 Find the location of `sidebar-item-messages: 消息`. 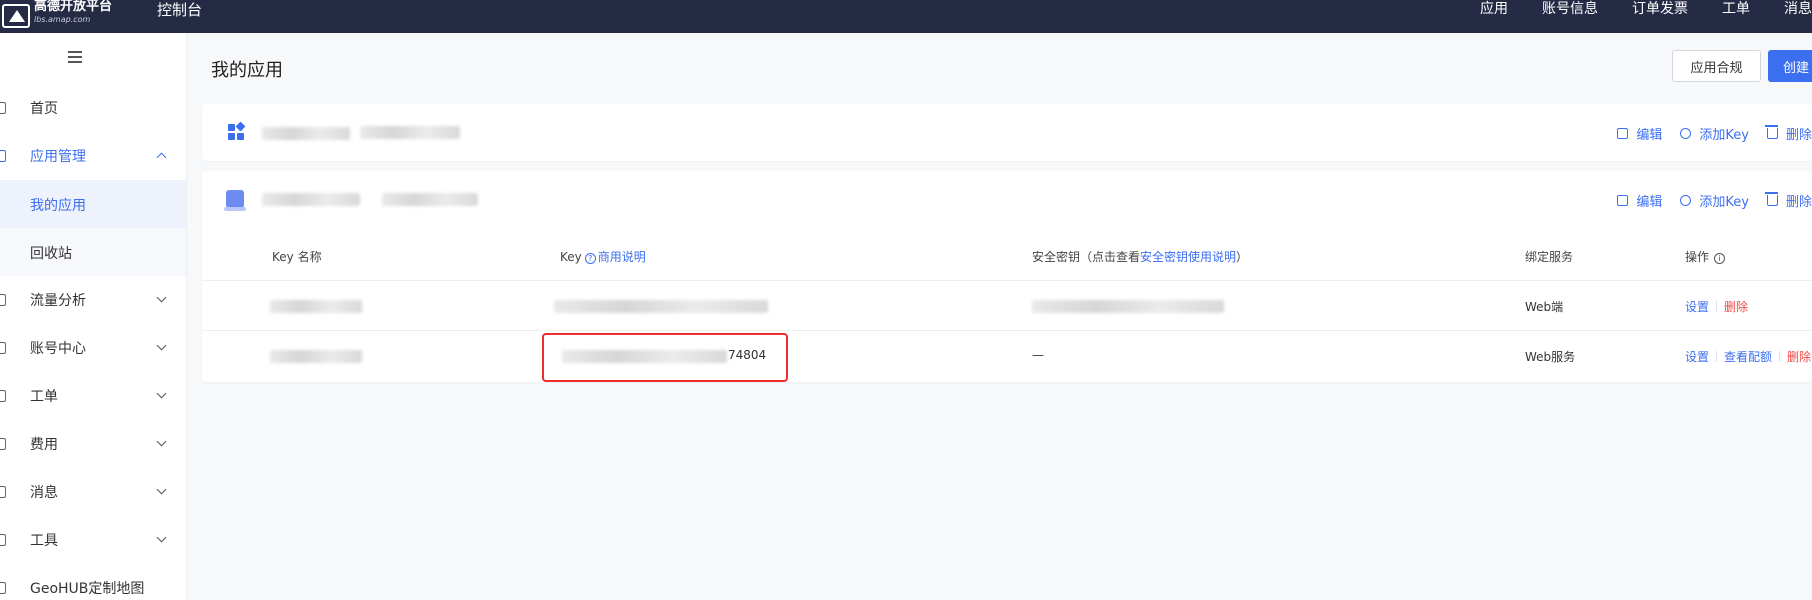

sidebar-item-messages: 消息 is located at coordinates (93, 492).